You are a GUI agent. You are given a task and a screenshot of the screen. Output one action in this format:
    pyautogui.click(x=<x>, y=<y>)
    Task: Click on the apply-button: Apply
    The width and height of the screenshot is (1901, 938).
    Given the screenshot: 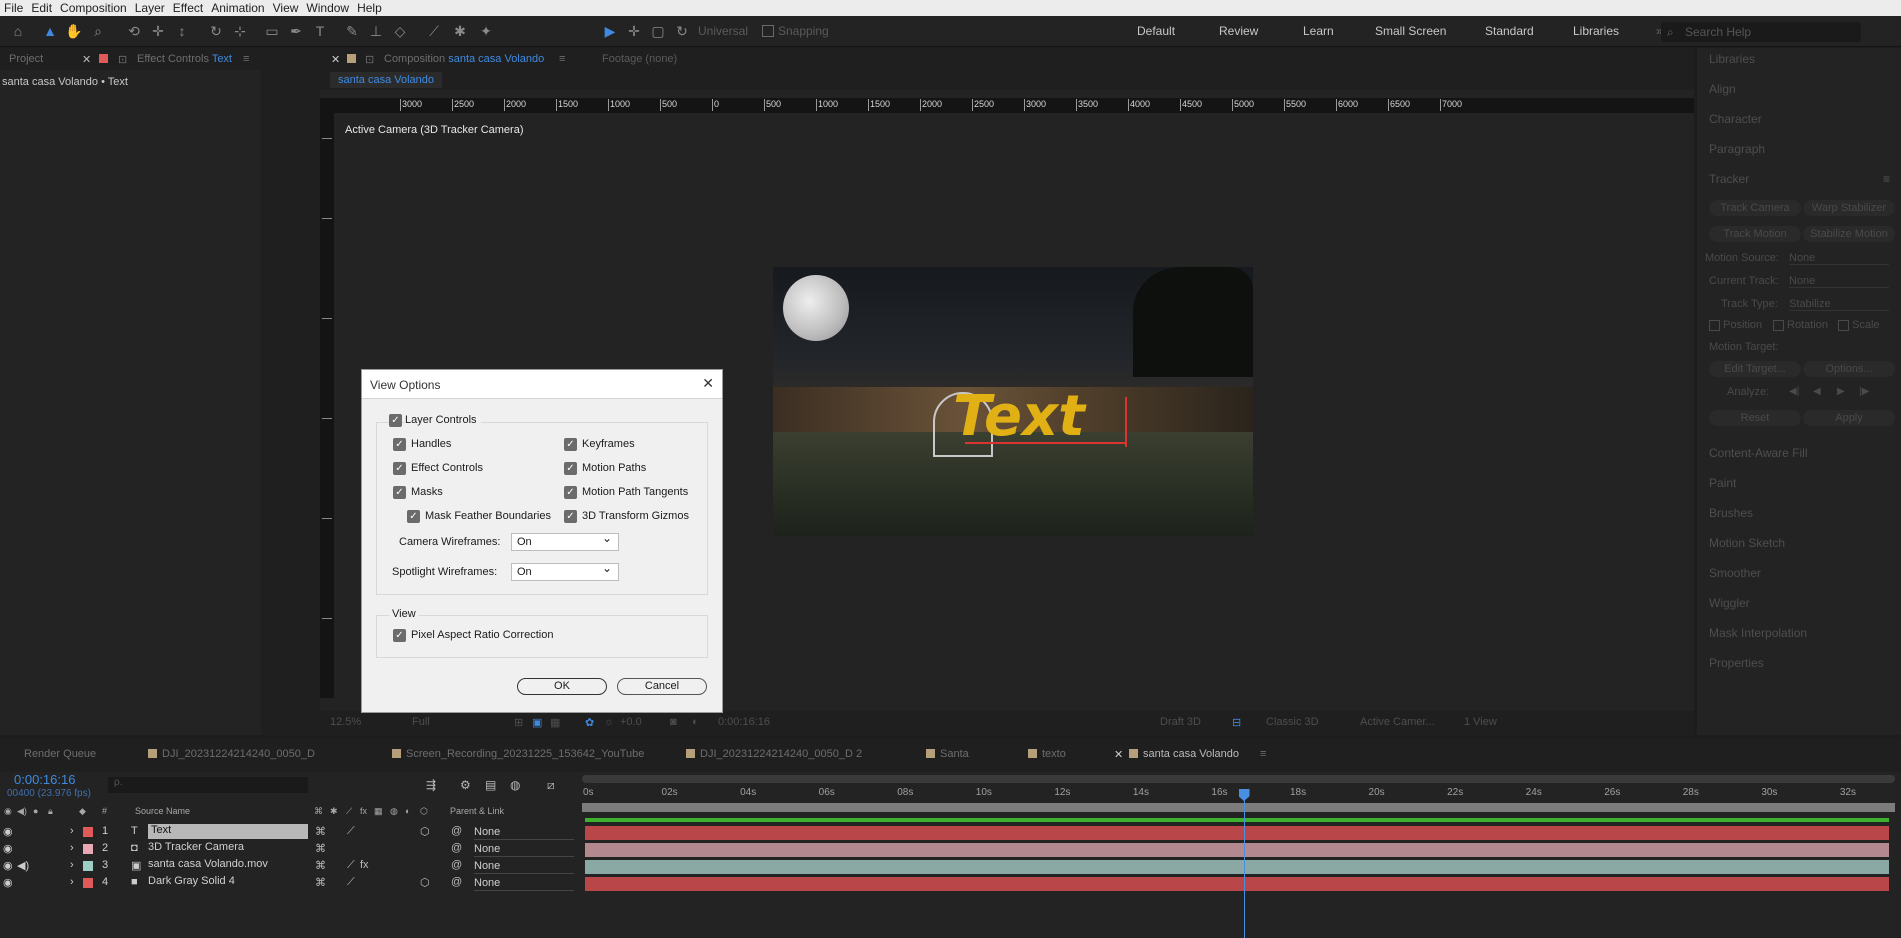 What is the action you would take?
    pyautogui.click(x=1849, y=418)
    